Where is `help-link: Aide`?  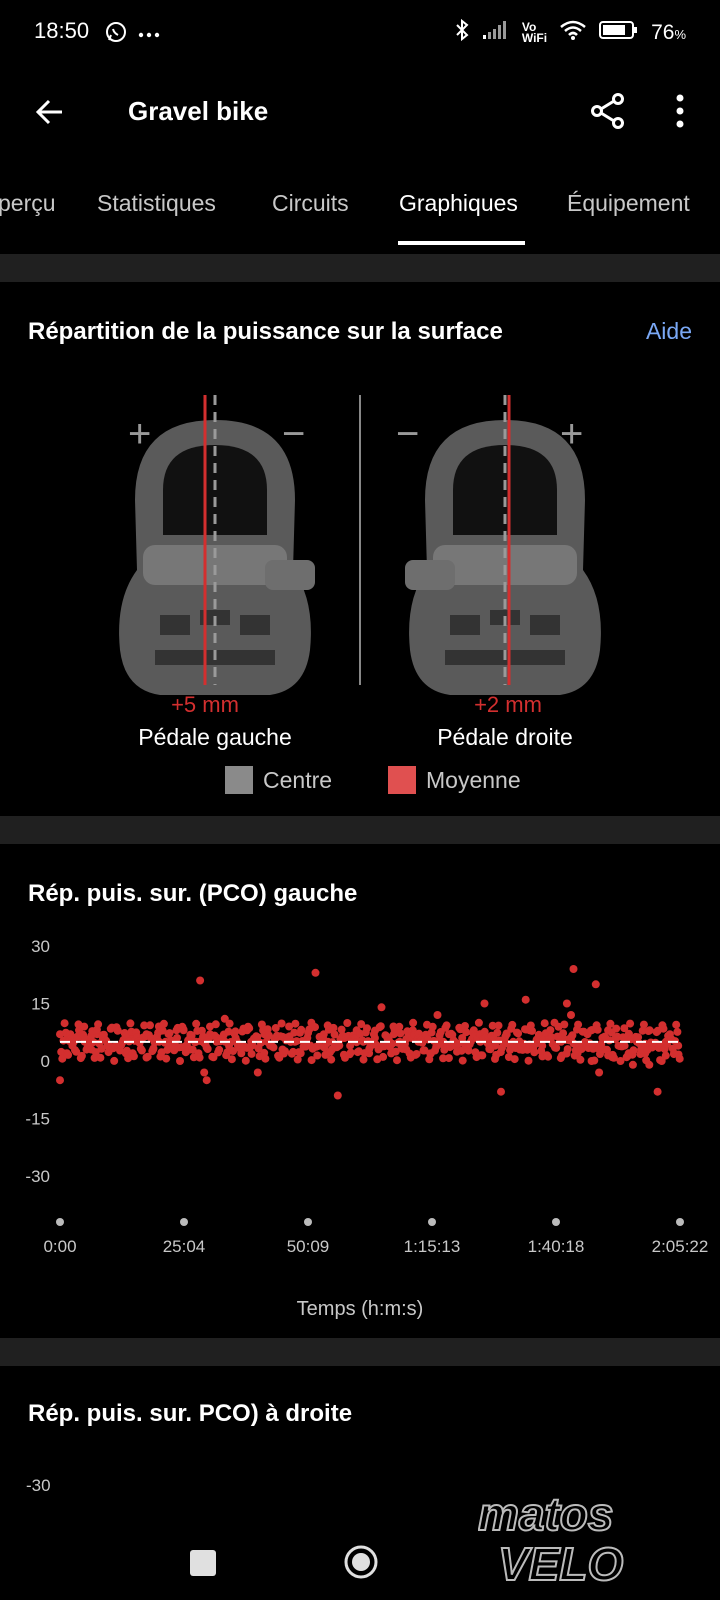
help-link: Aide is located at coordinates (669, 331).